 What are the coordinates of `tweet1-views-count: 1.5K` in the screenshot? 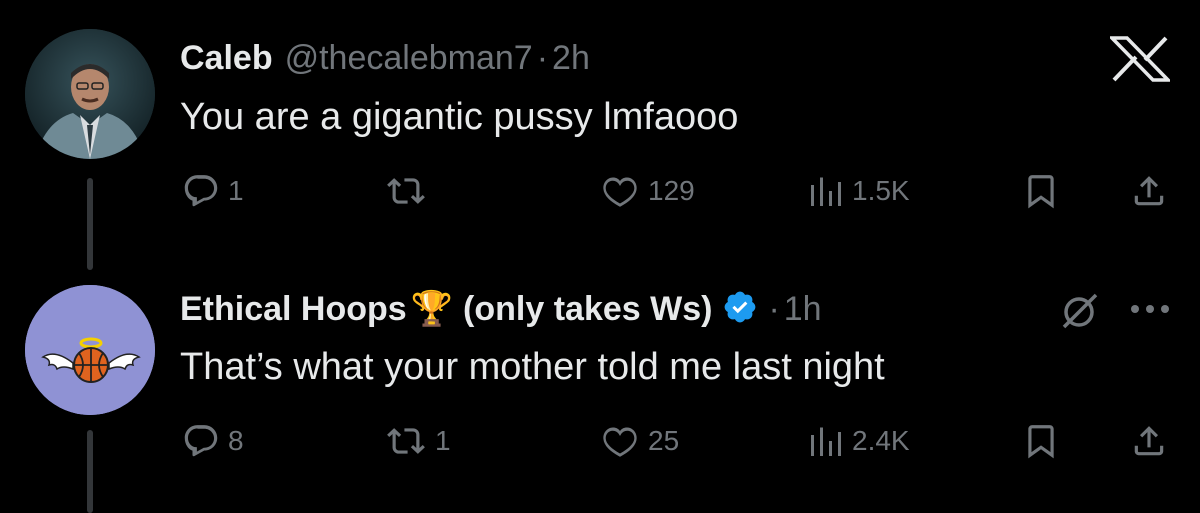 It's located at (881, 190).